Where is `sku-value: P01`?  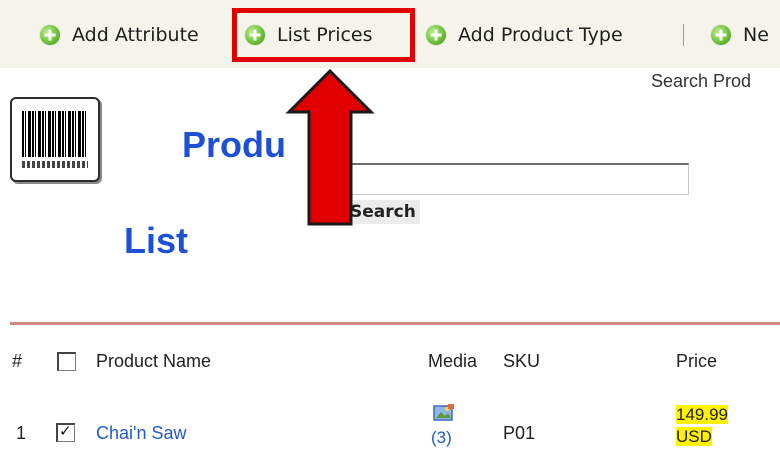 sku-value: P01 is located at coordinates (519, 433).